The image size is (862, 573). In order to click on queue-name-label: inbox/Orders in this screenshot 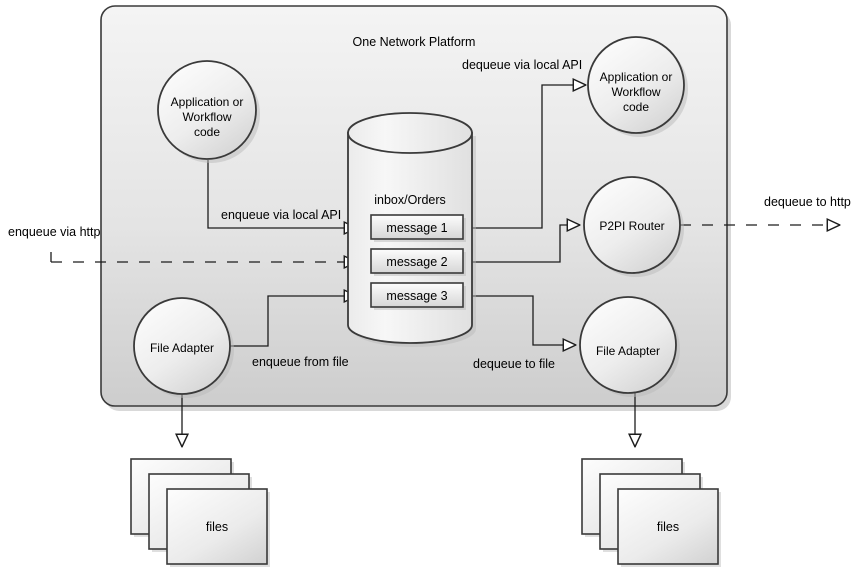, I will do `click(410, 200)`.